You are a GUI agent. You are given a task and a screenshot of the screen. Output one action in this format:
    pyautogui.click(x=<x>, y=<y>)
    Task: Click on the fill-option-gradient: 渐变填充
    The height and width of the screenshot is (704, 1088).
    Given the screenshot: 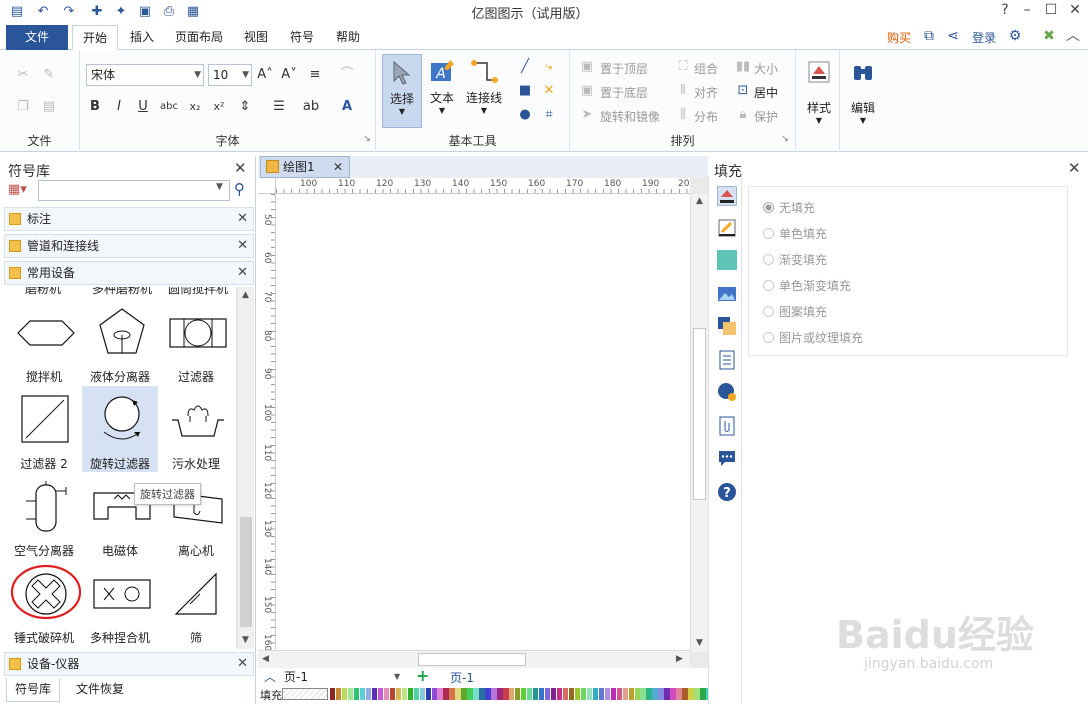 What is the action you would take?
    pyautogui.click(x=795, y=259)
    